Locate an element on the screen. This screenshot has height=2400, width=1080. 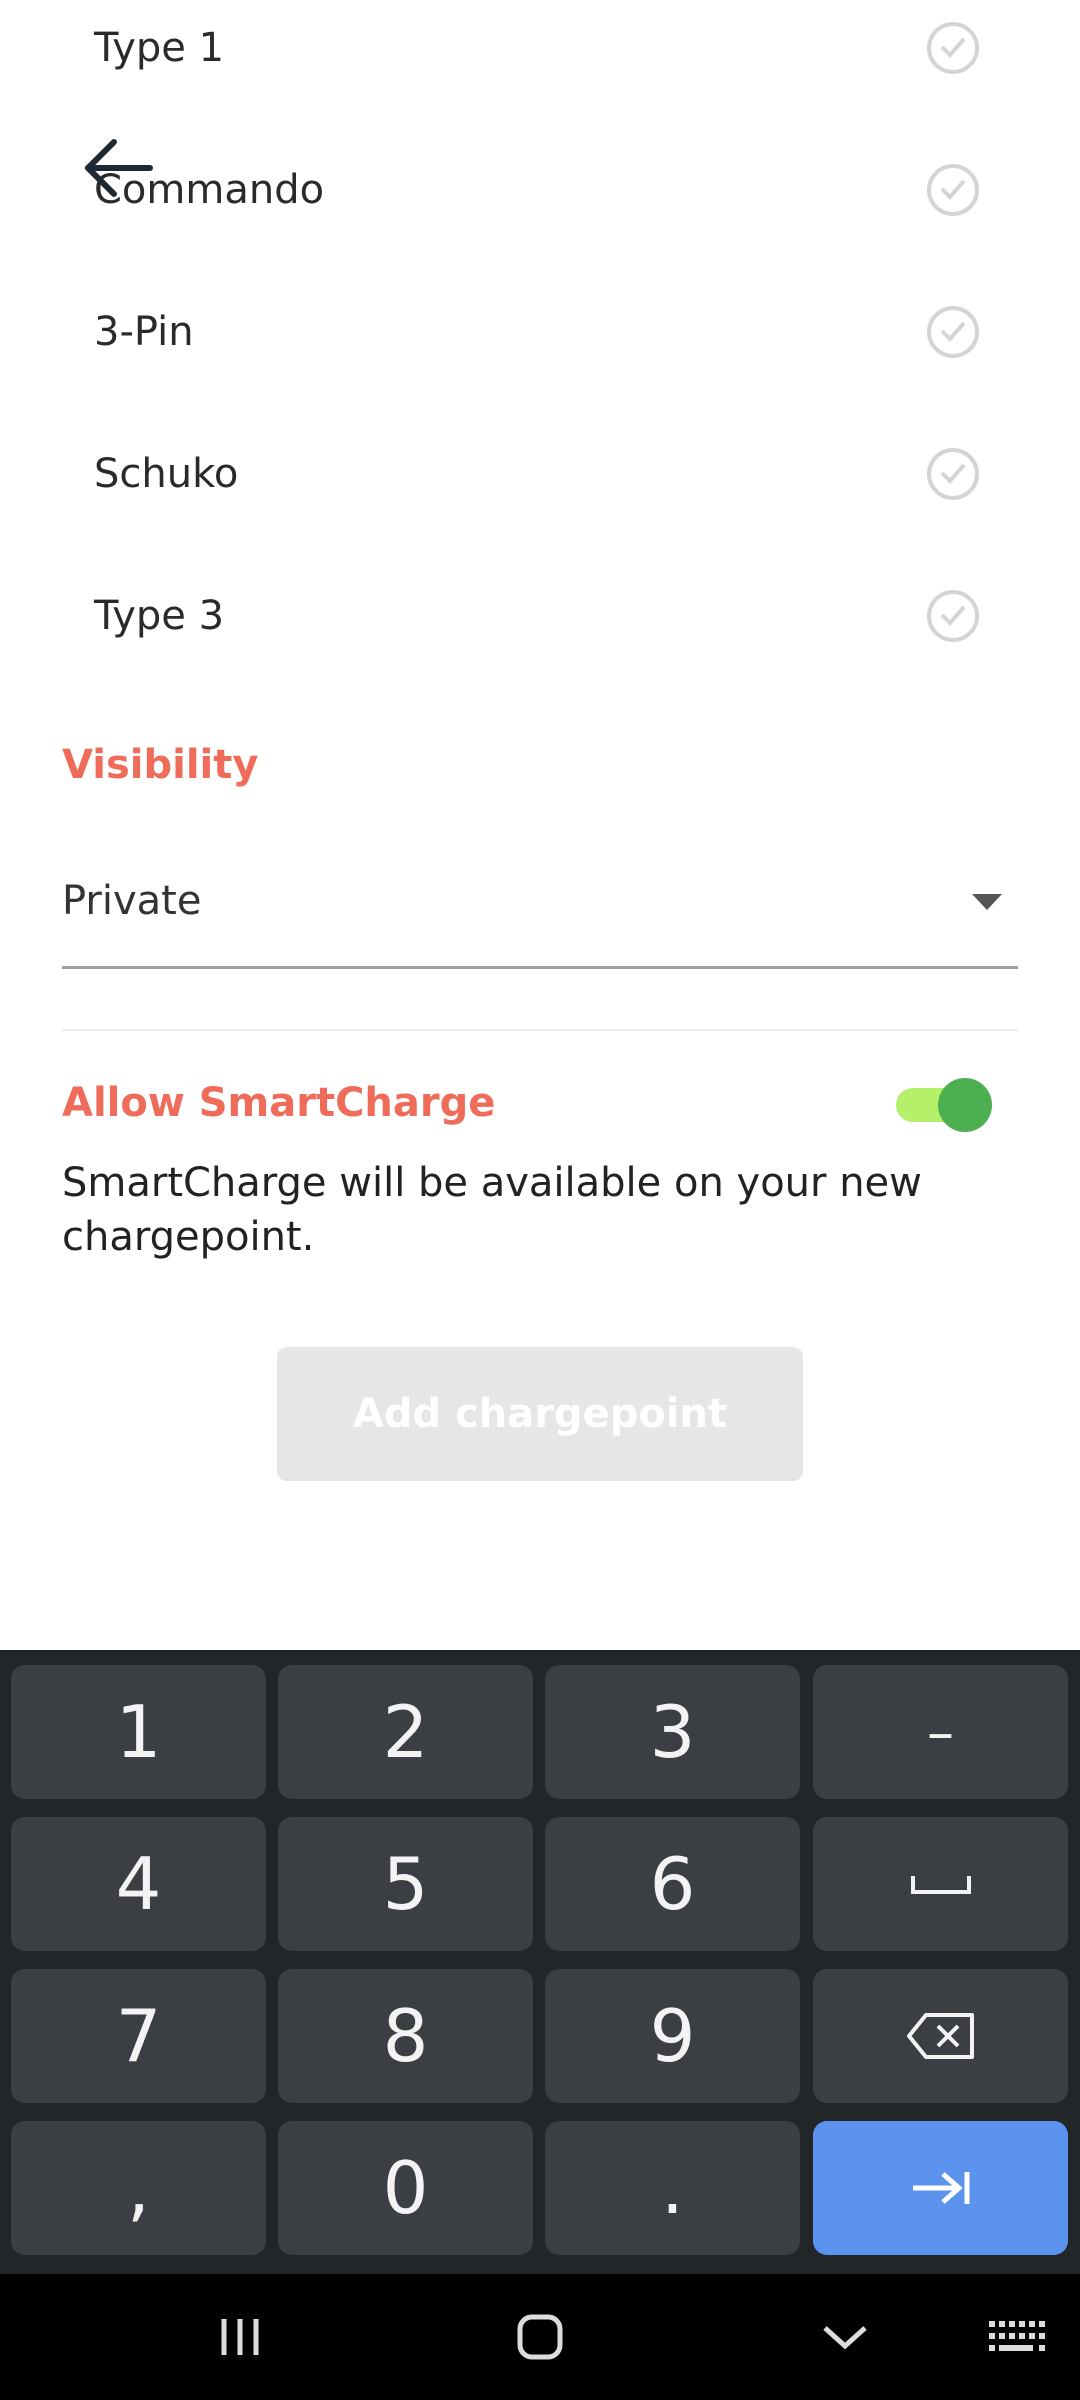
hide-keyboard-icon is located at coordinates (845, 2337).